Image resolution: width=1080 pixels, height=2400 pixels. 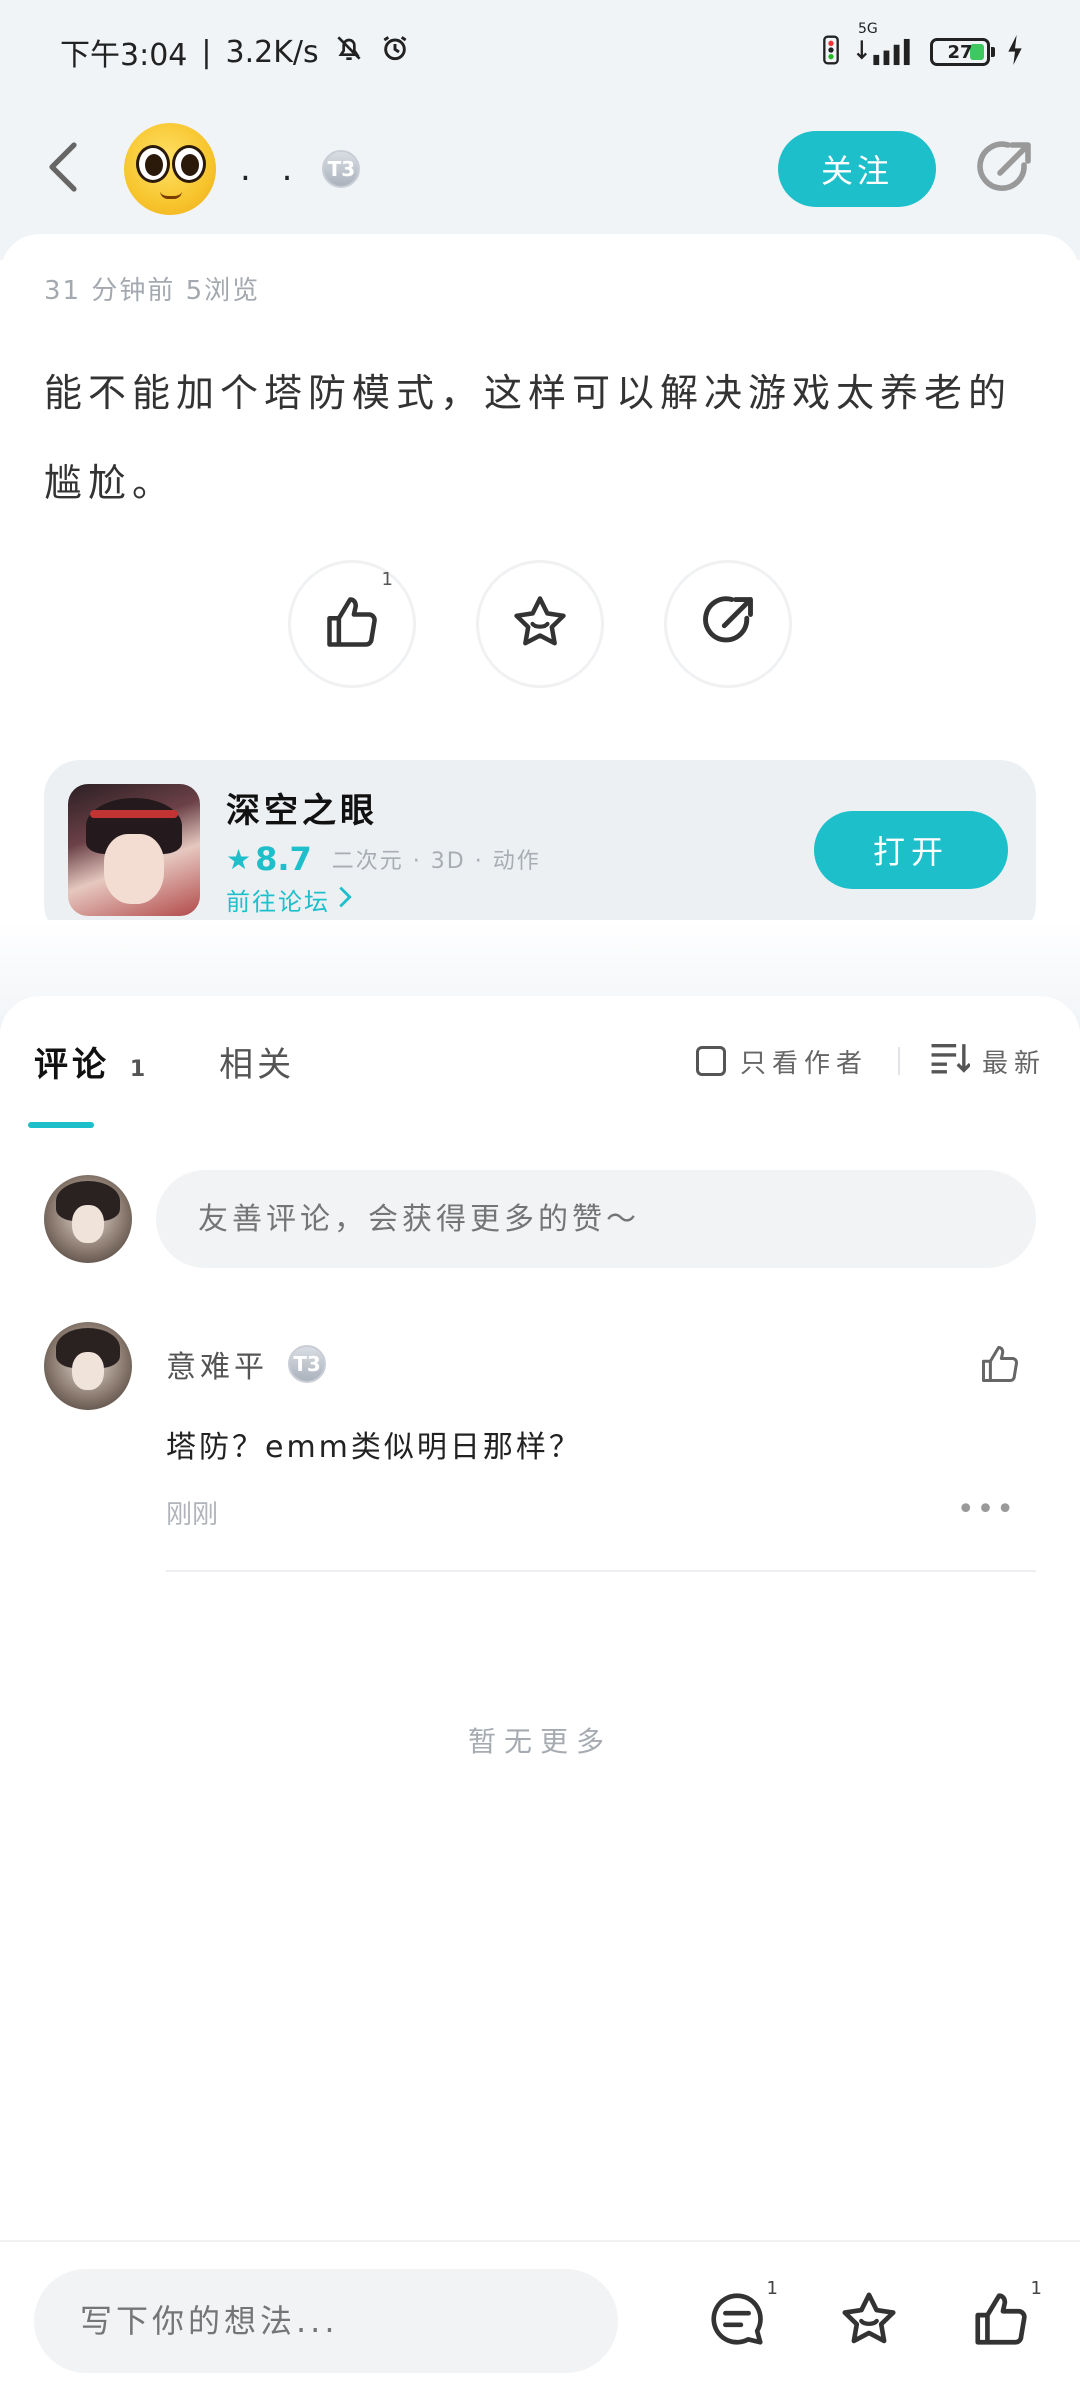 I want to click on battery-level: 27, so click(x=960, y=52).